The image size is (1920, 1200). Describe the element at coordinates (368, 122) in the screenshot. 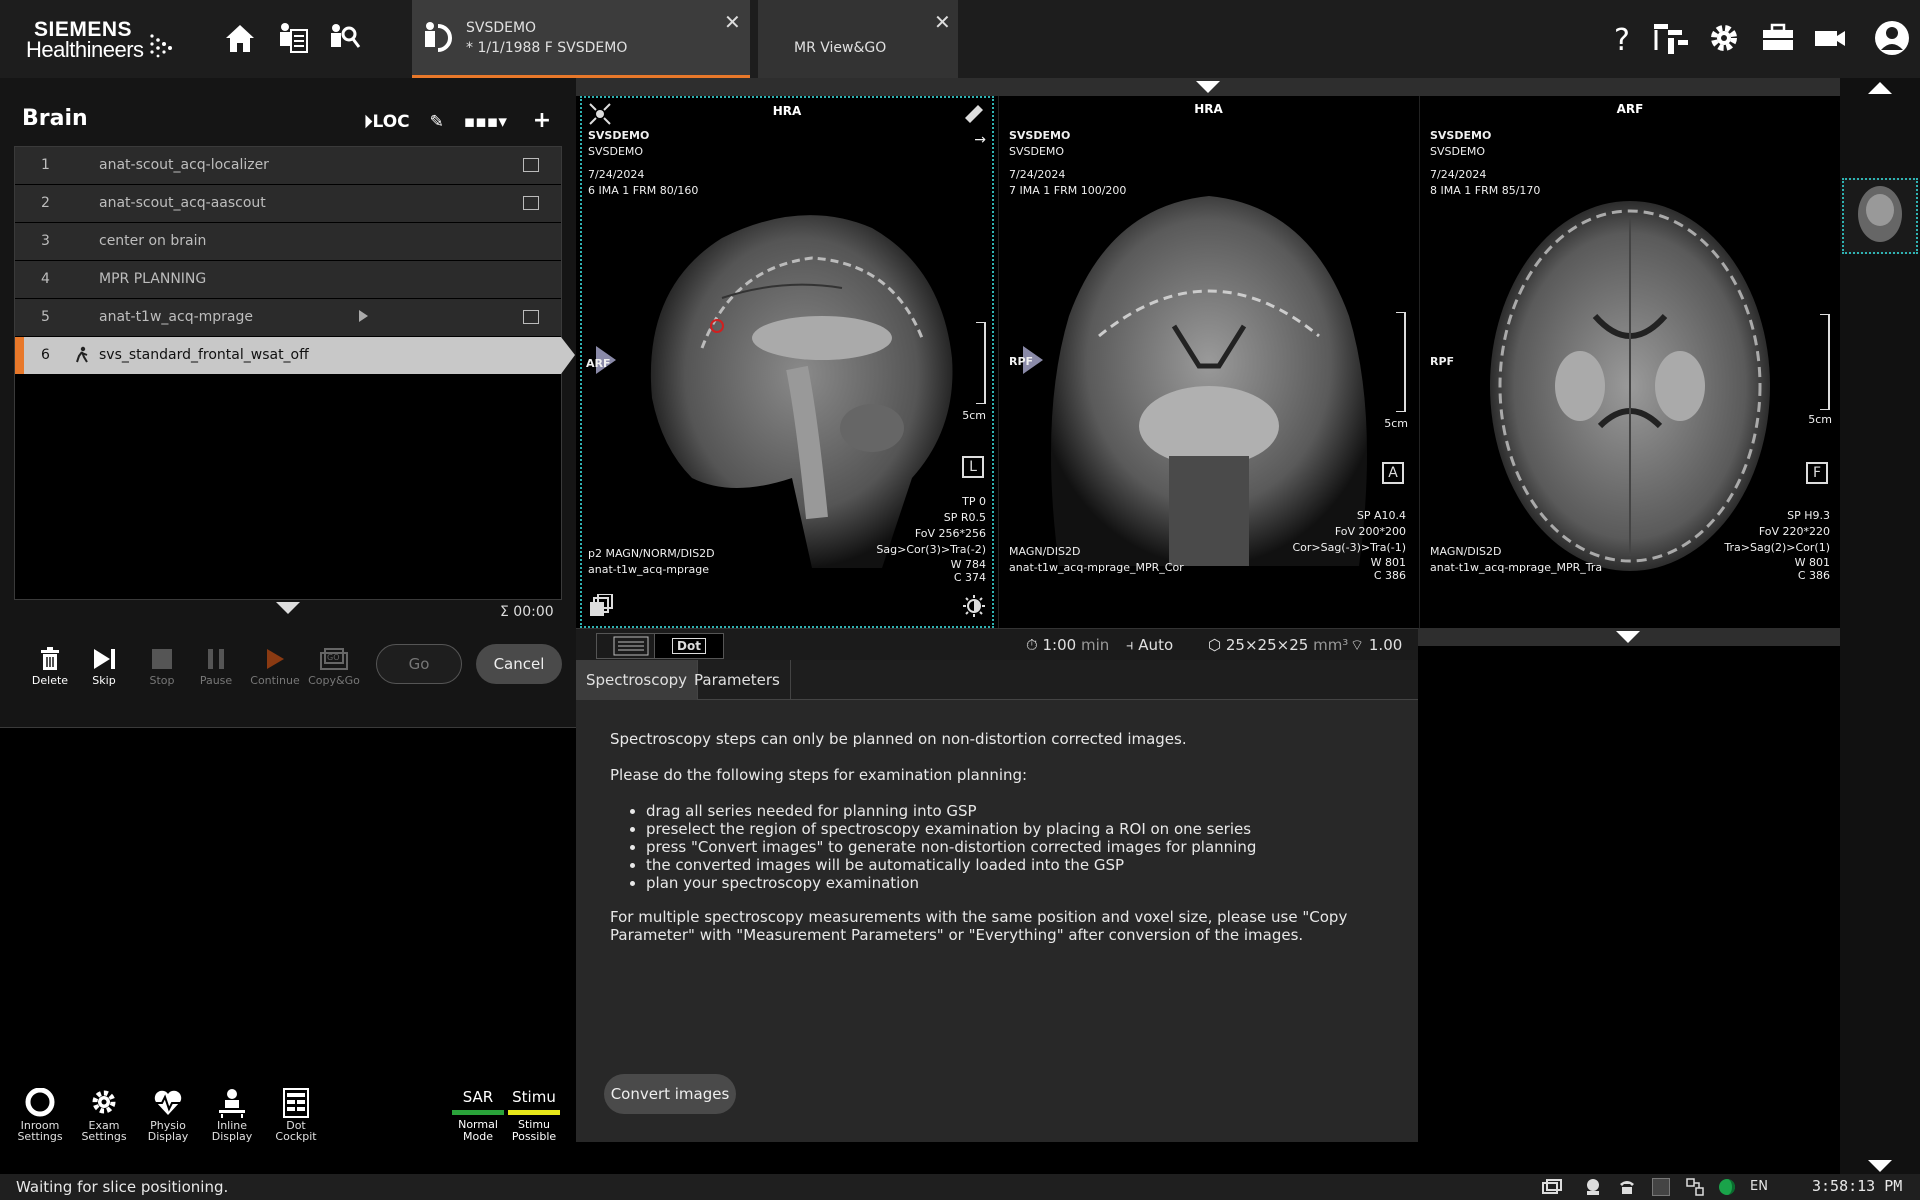

I see `play-icon: ⏵` at that location.